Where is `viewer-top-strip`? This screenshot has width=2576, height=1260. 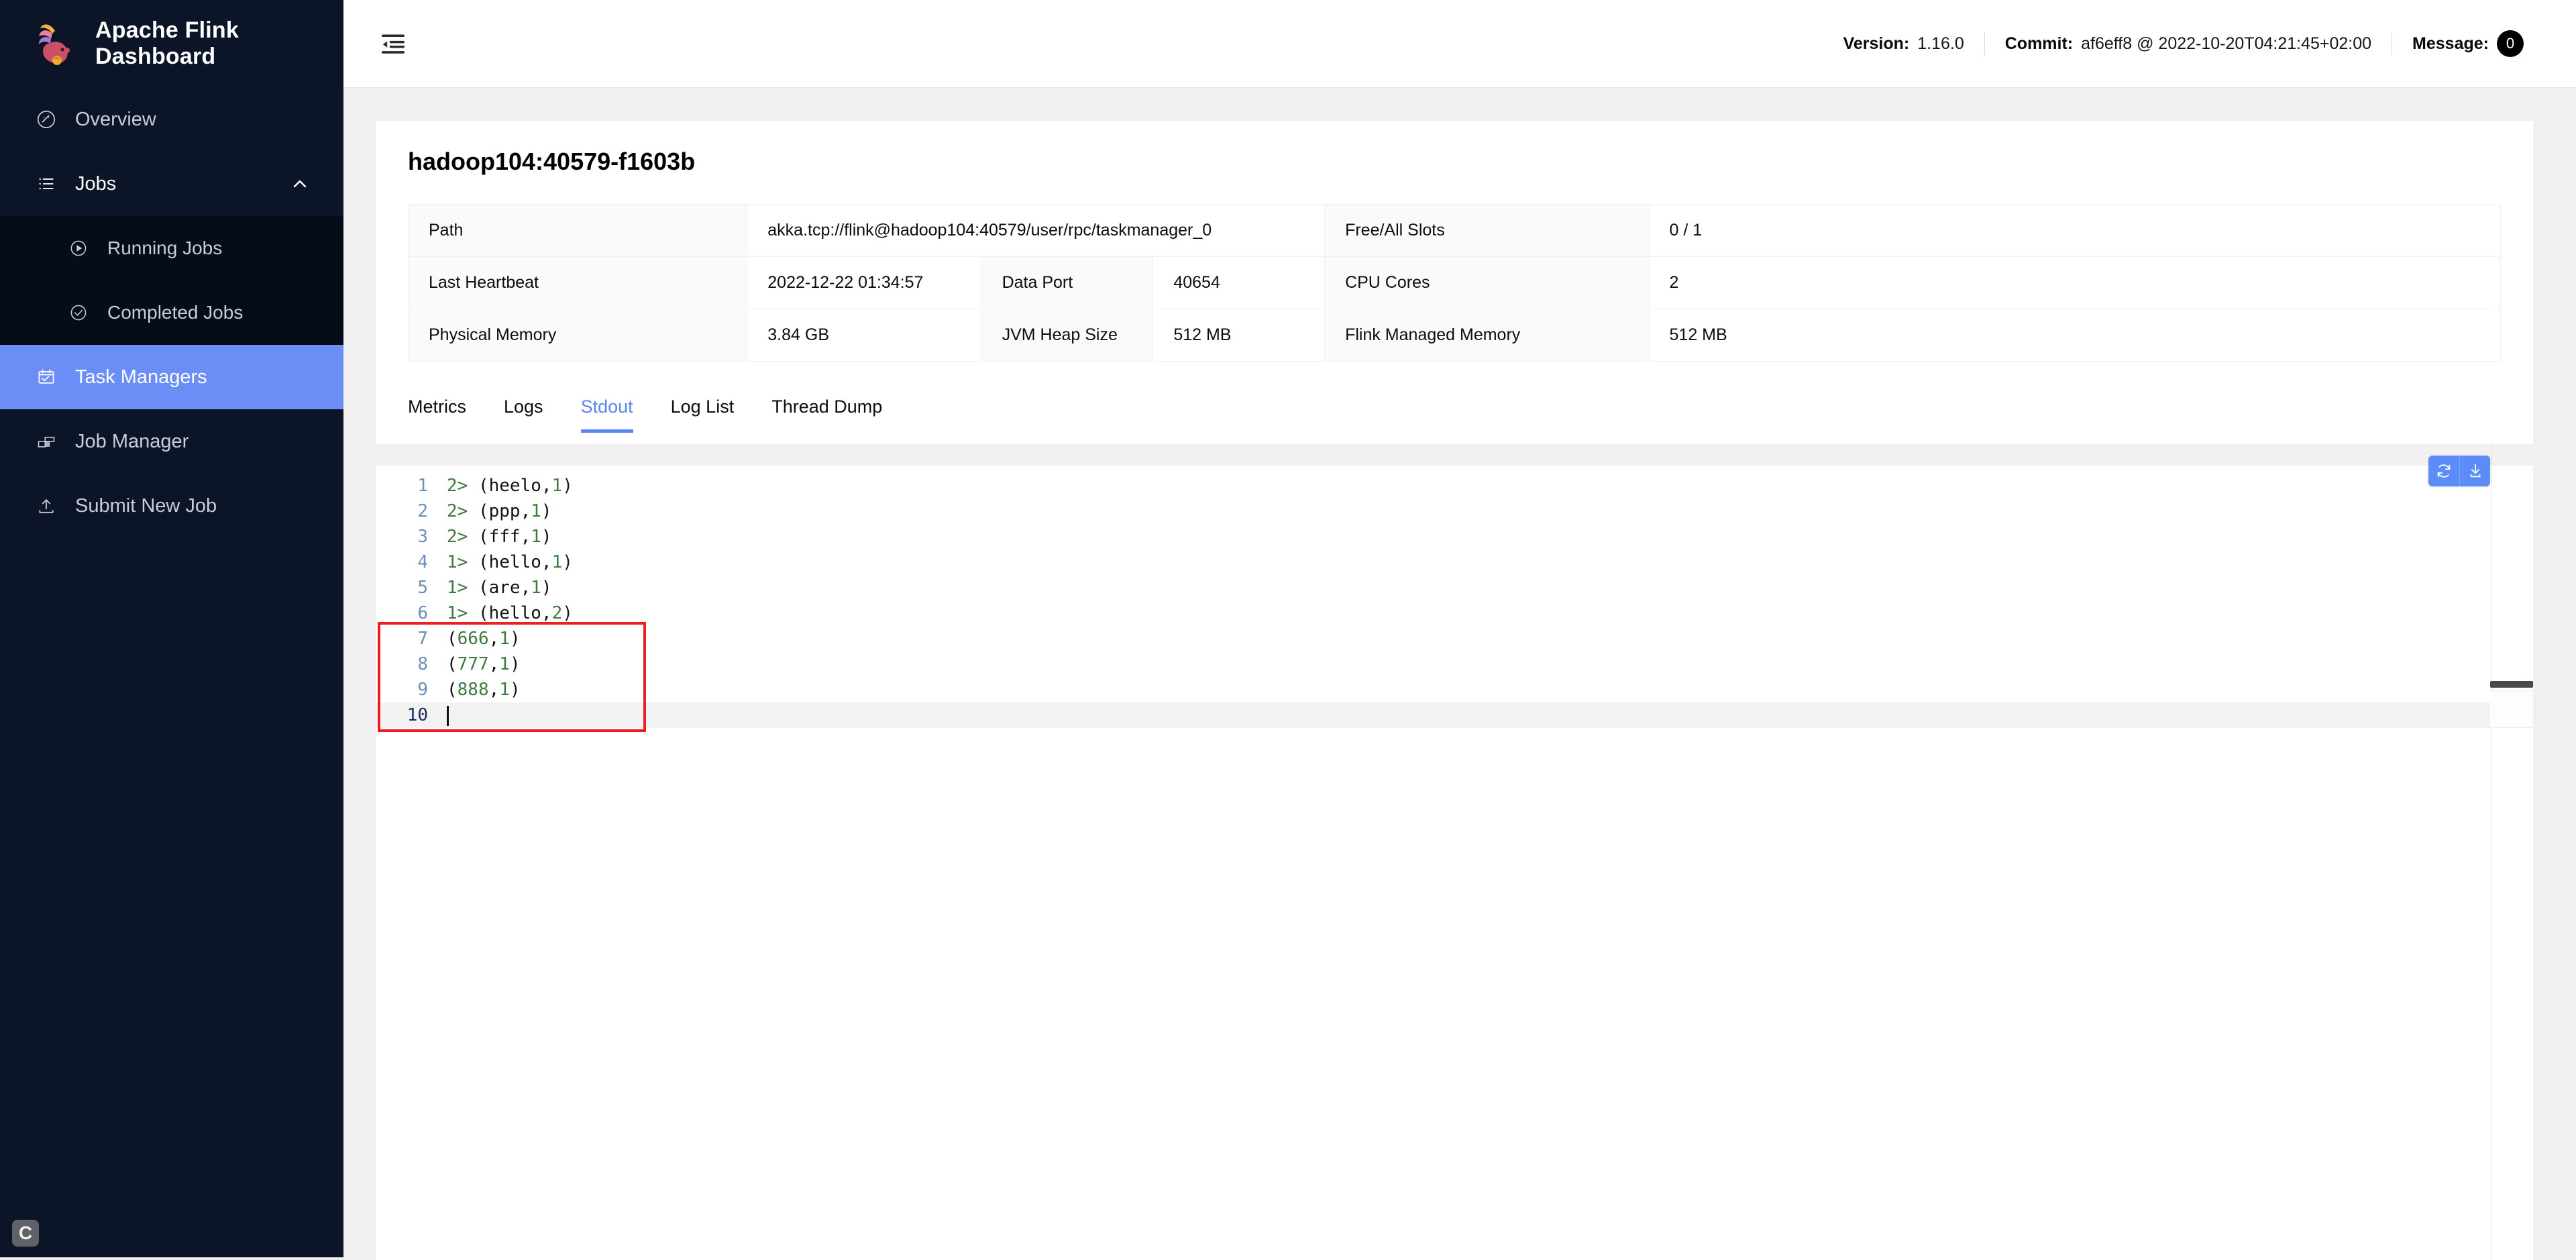
viewer-top-strip is located at coordinates (1454, 456).